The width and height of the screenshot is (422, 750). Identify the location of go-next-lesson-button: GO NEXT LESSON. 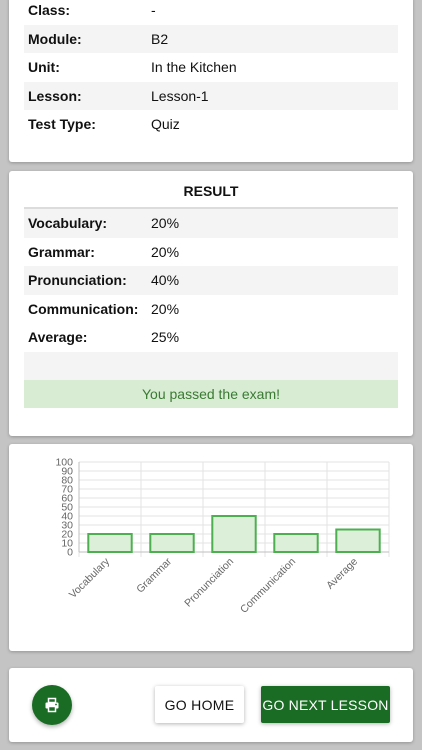
(325, 704).